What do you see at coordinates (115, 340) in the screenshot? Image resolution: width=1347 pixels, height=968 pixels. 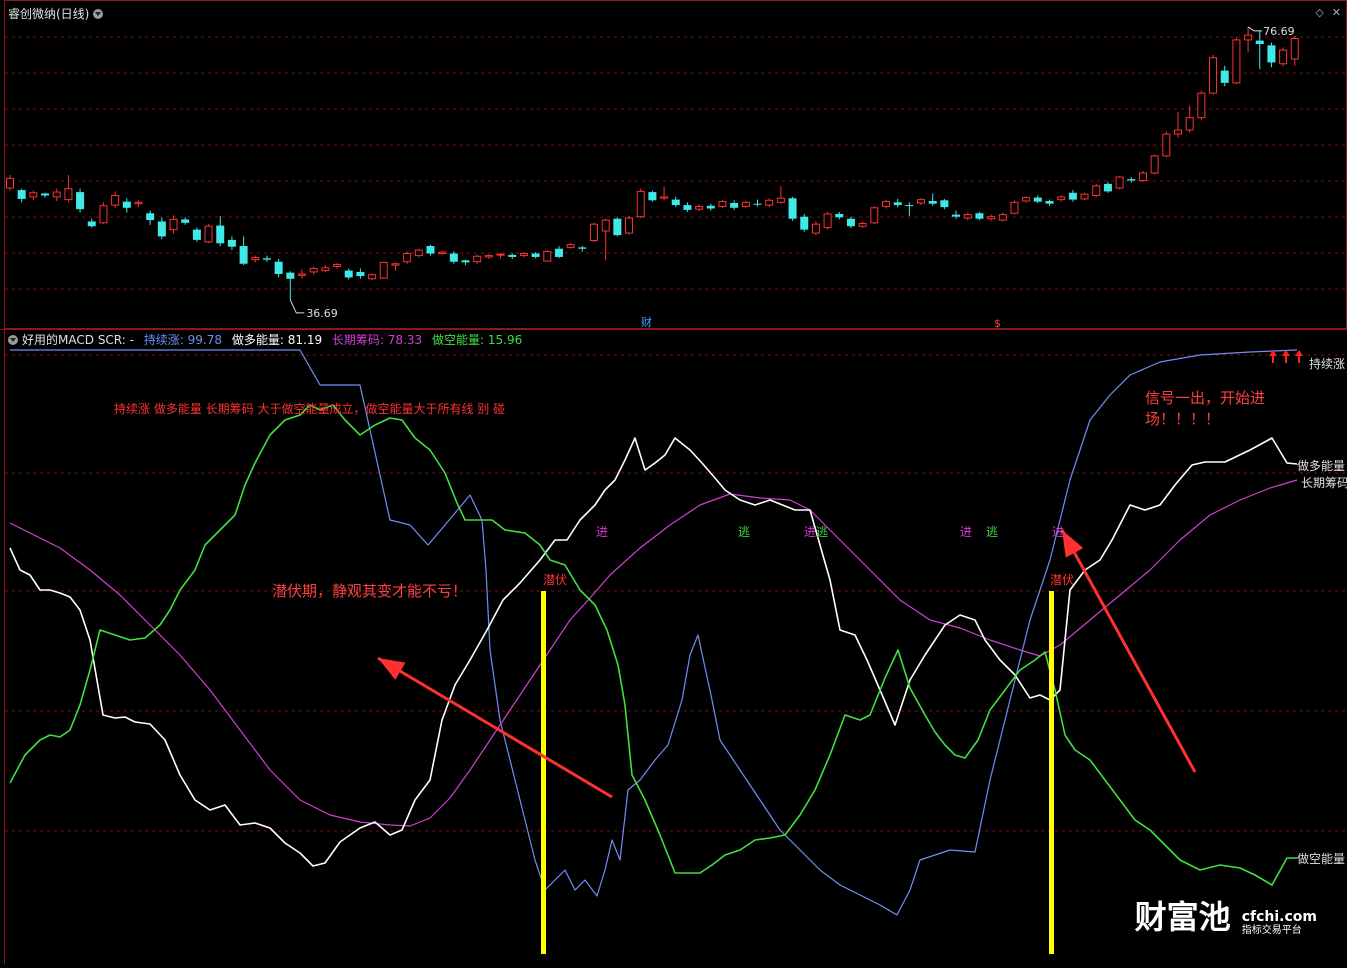 I see `scr-label: SCR: -` at bounding box center [115, 340].